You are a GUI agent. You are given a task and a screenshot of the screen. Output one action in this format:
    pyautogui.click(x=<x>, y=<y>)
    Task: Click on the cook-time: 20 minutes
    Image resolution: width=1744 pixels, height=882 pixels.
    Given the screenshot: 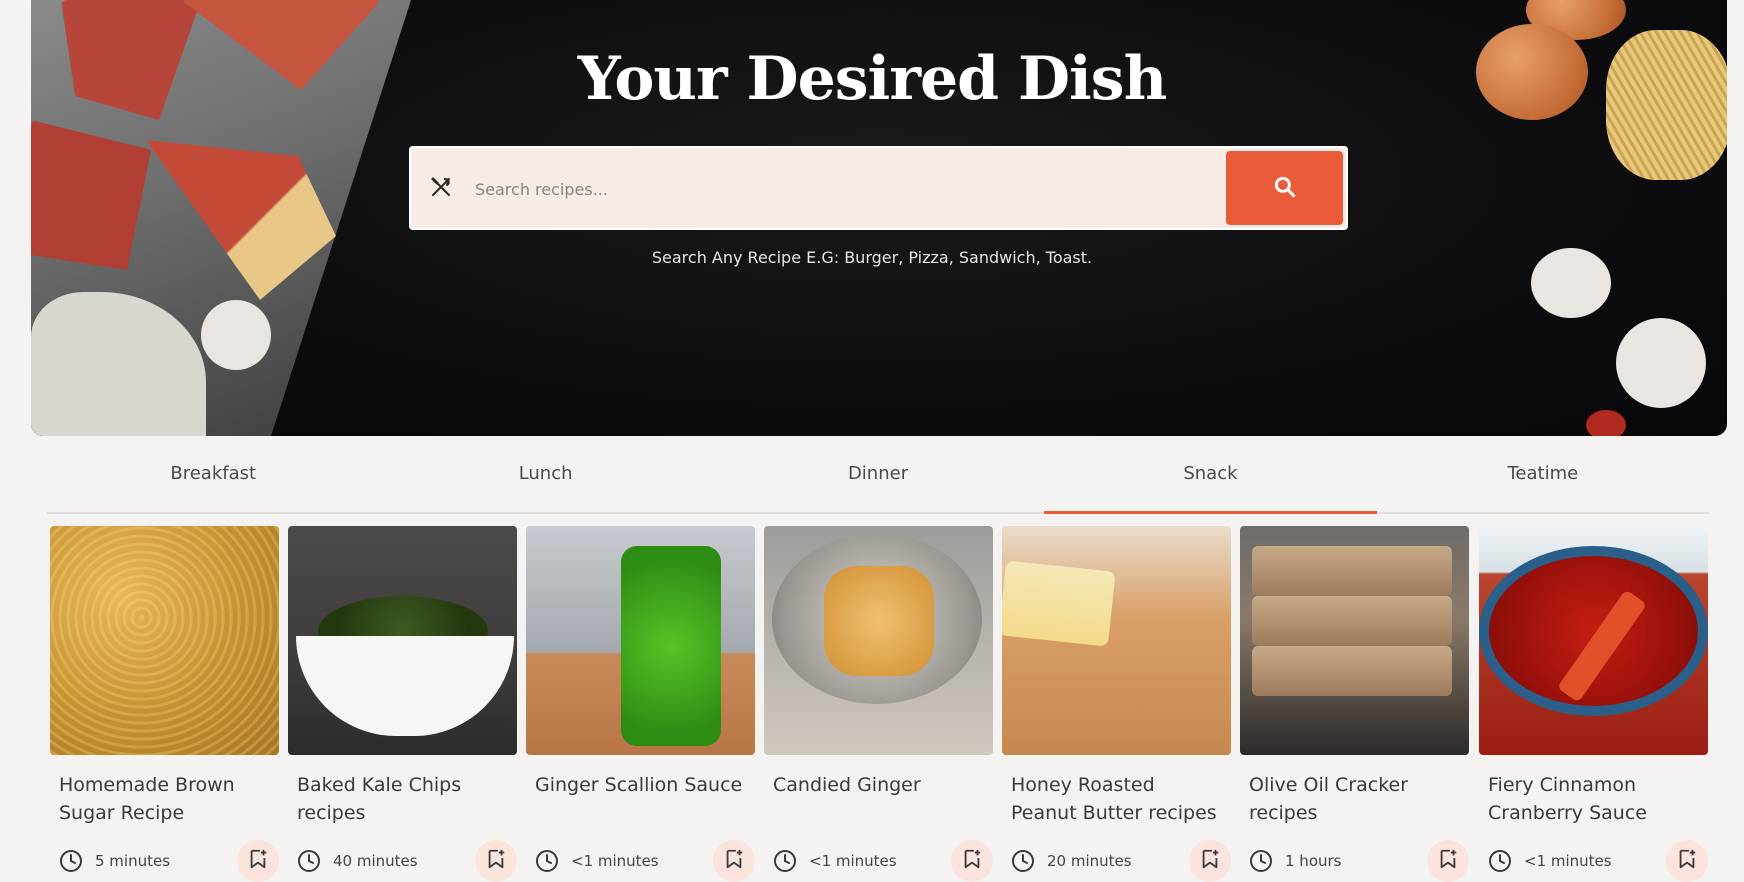 What is the action you would take?
    pyautogui.click(x=1089, y=861)
    